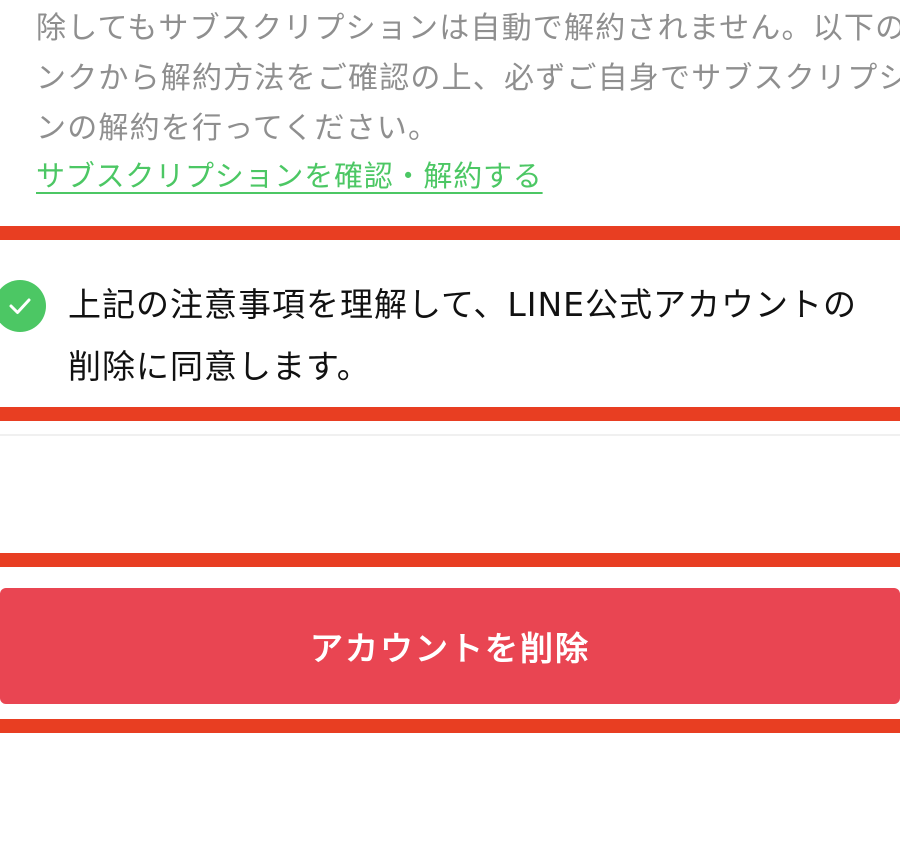 The height and width of the screenshot is (843, 900). Describe the element at coordinates (450, 560) in the screenshot. I see `highlight-line-button-top` at that location.